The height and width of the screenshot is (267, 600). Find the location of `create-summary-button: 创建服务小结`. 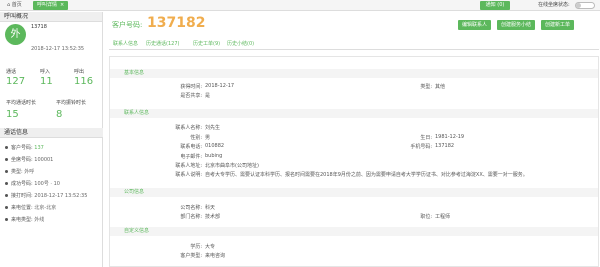

create-summary-button: 创建服务小结 is located at coordinates (516, 25).